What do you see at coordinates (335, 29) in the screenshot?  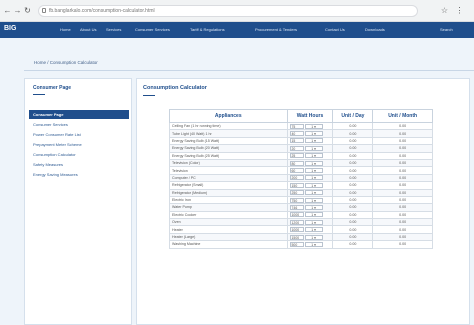 I see `nav-link-contact: Contact Us` at bounding box center [335, 29].